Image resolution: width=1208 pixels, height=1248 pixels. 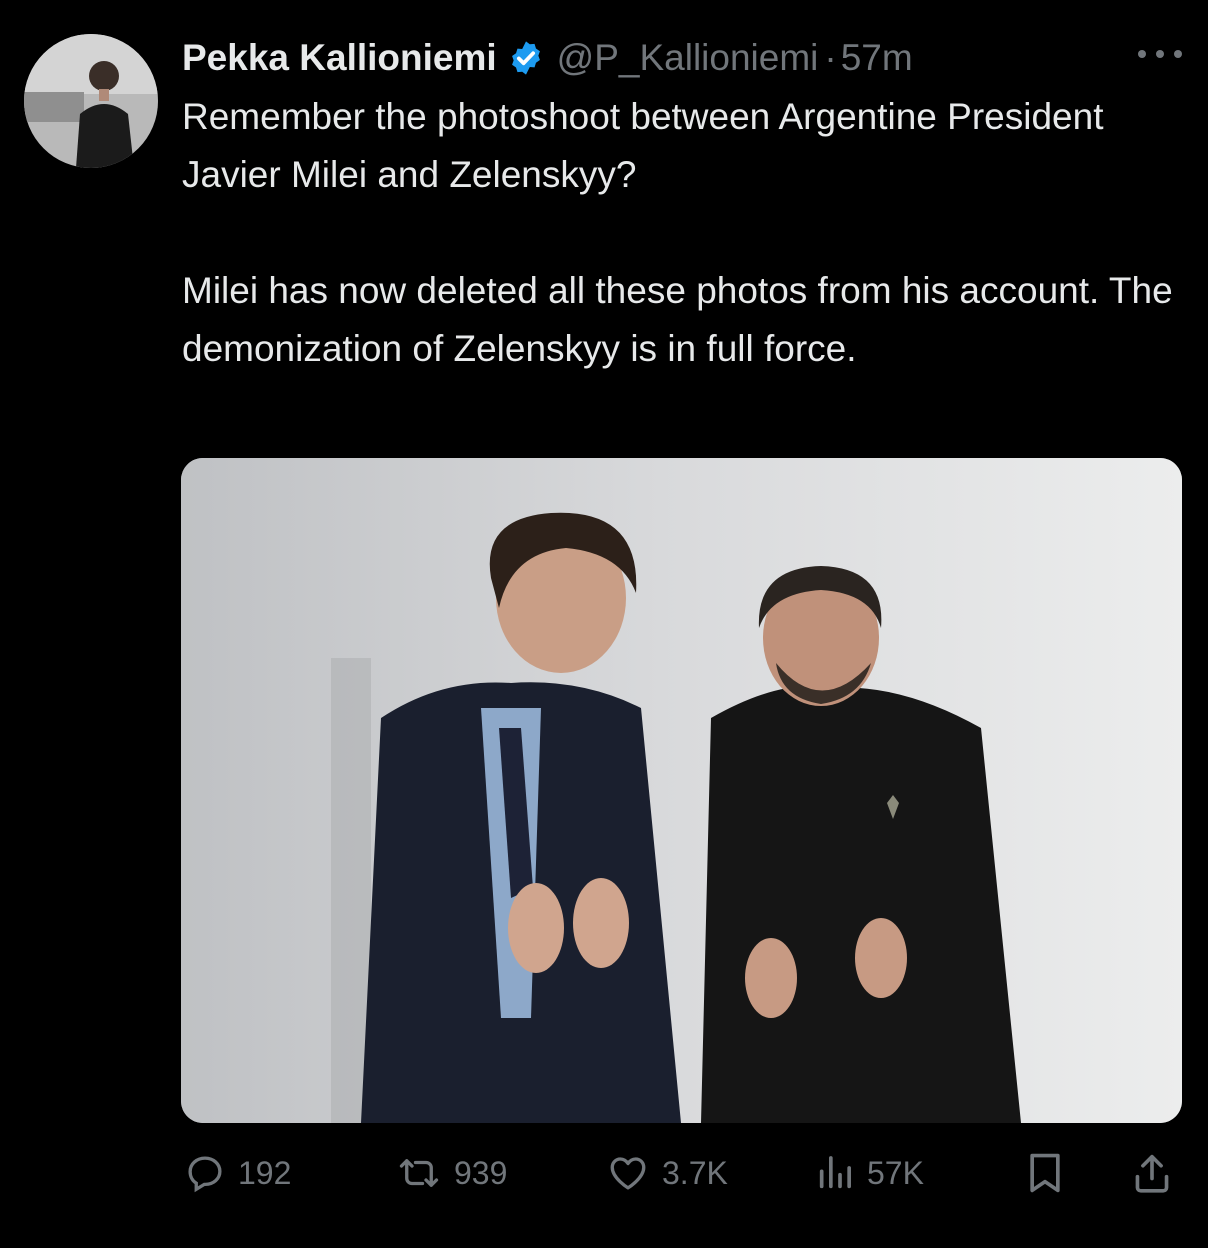 I want to click on bookmark-button, so click(x=1045, y=1173).